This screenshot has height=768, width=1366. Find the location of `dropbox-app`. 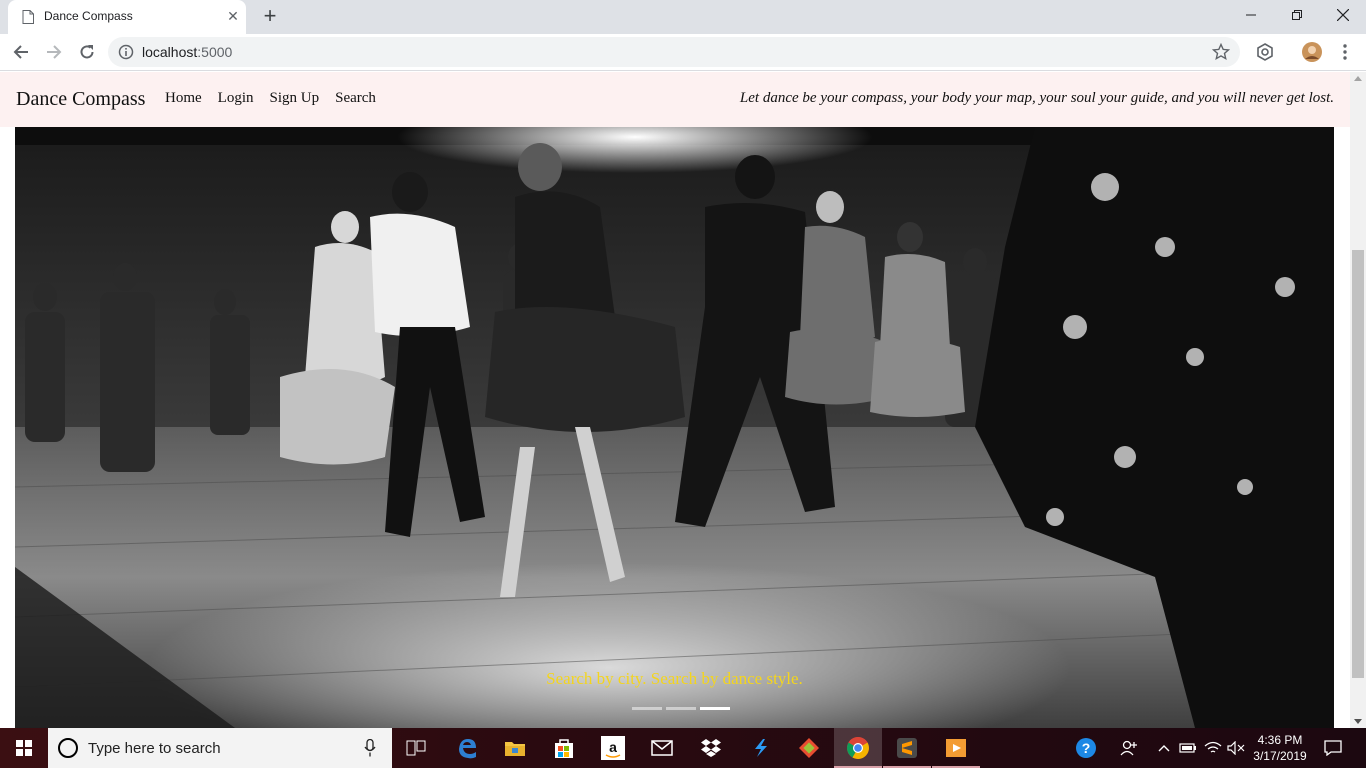

dropbox-app is located at coordinates (711, 748).